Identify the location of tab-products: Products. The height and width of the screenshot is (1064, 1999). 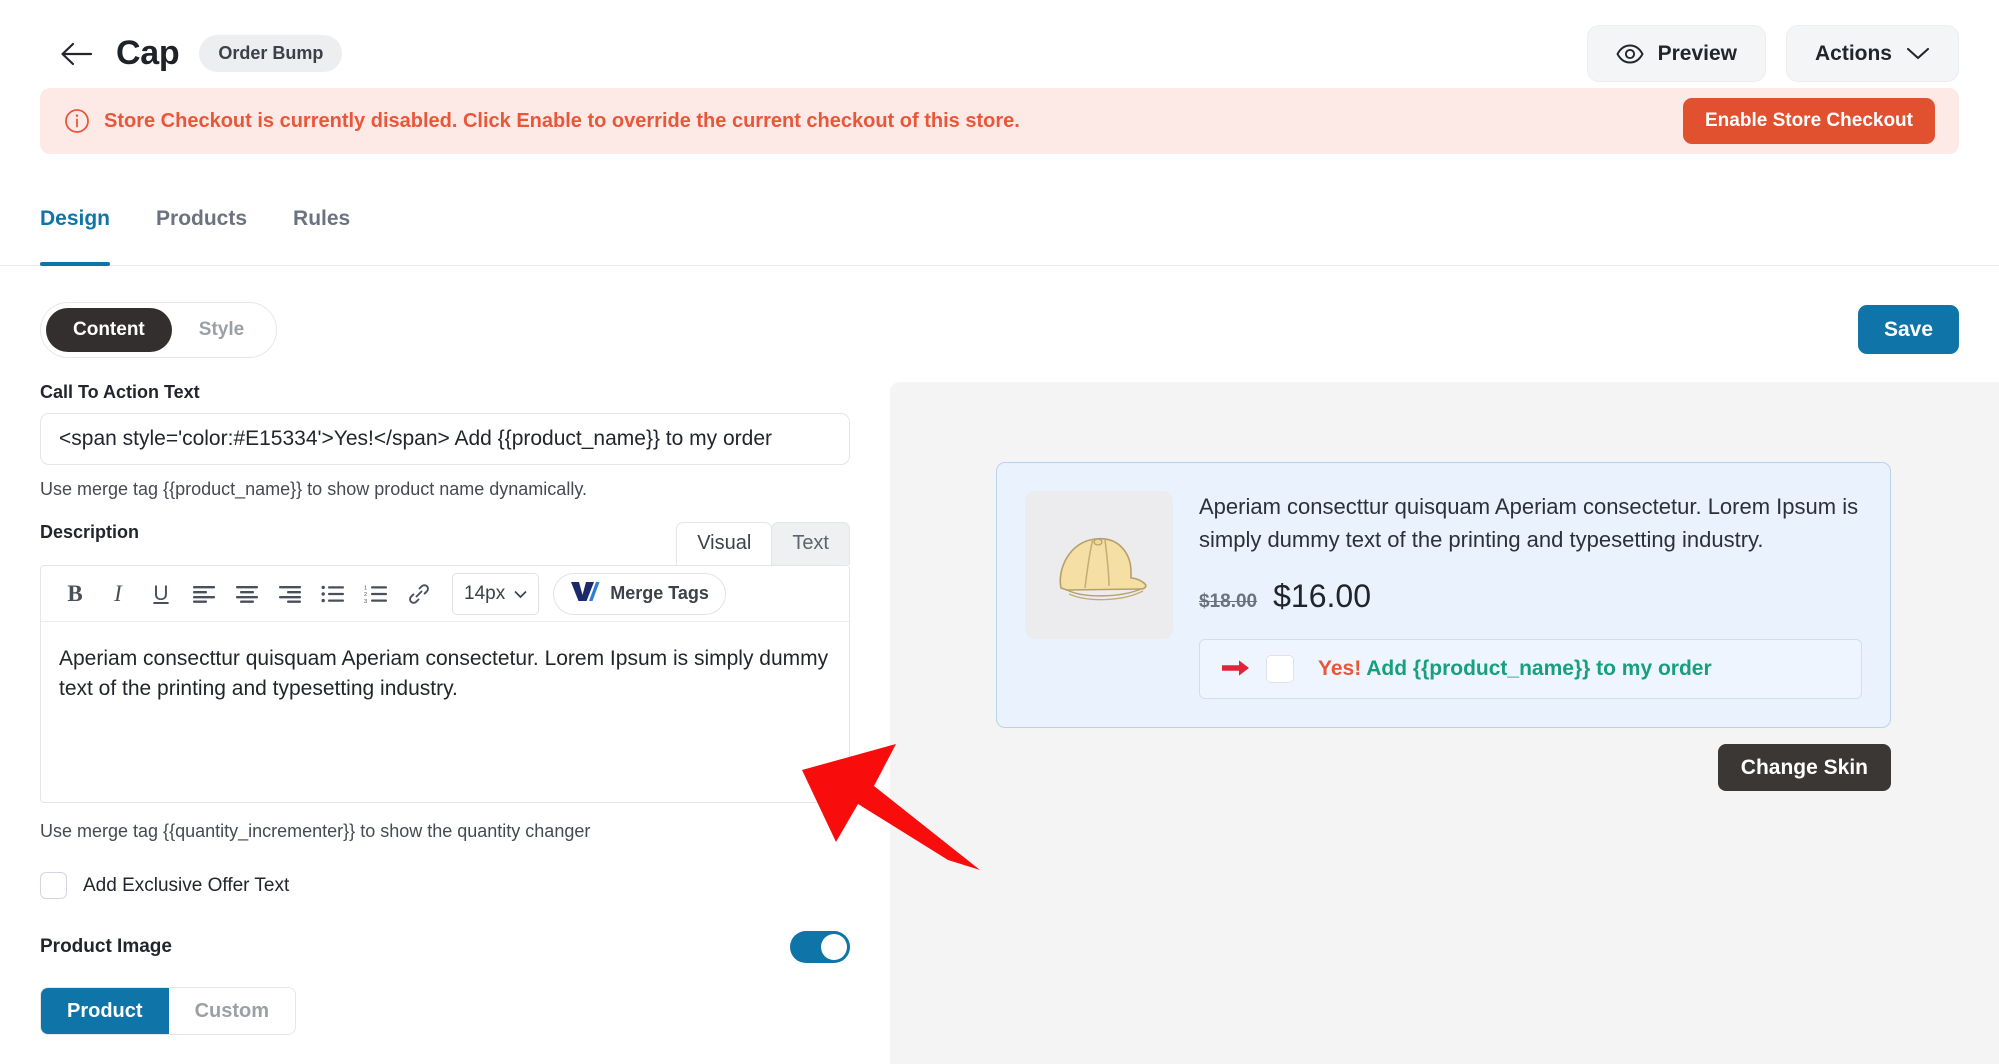
(201, 236).